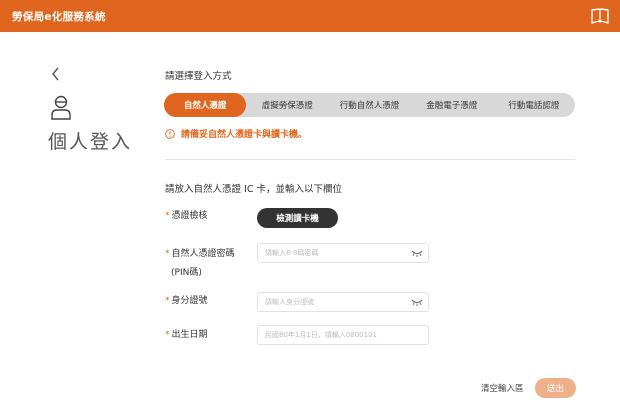 Image resolution: width=620 pixels, height=409 pixels. Describe the element at coordinates (292, 253) in the screenshot. I see `pin-placeholder: 請輸入6-8碼密碼` at that location.